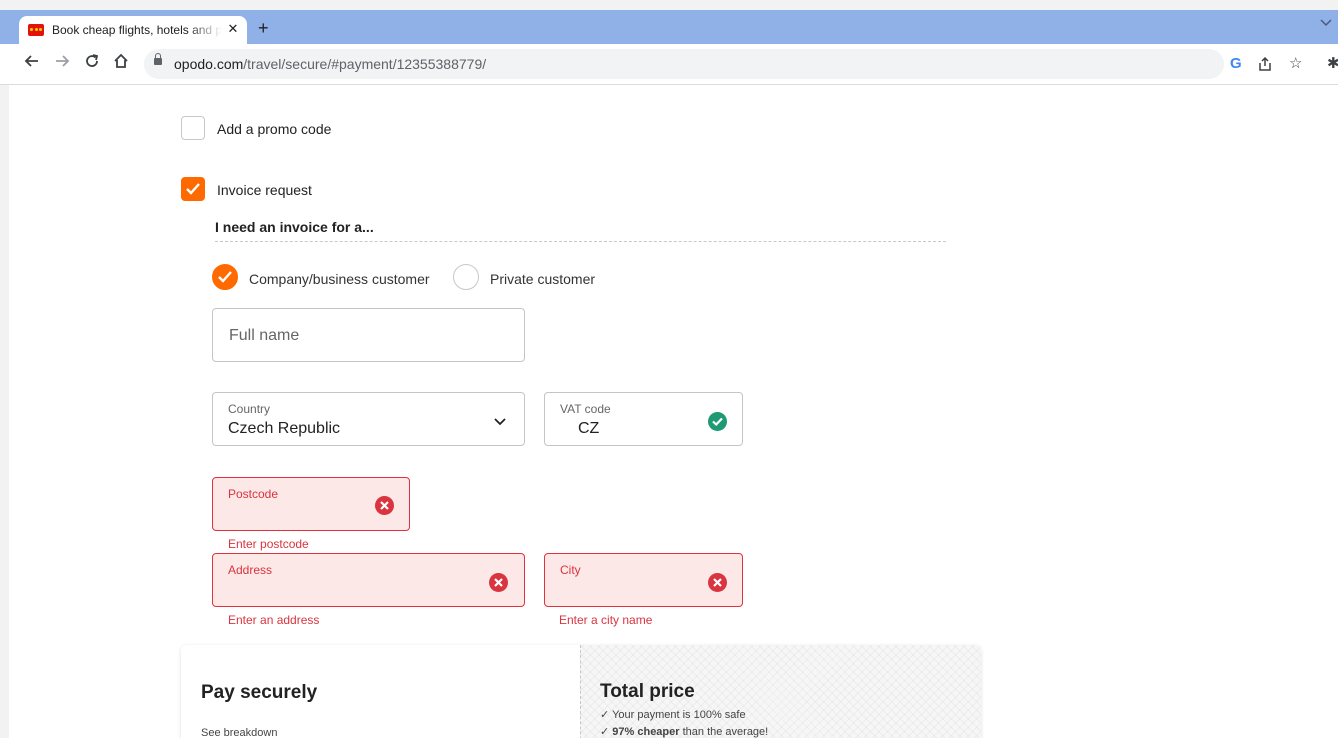 The width and height of the screenshot is (1338, 738). What do you see at coordinates (137, 30) in the screenshot?
I see `tab-title: Book cheap flights, hotels and pa` at bounding box center [137, 30].